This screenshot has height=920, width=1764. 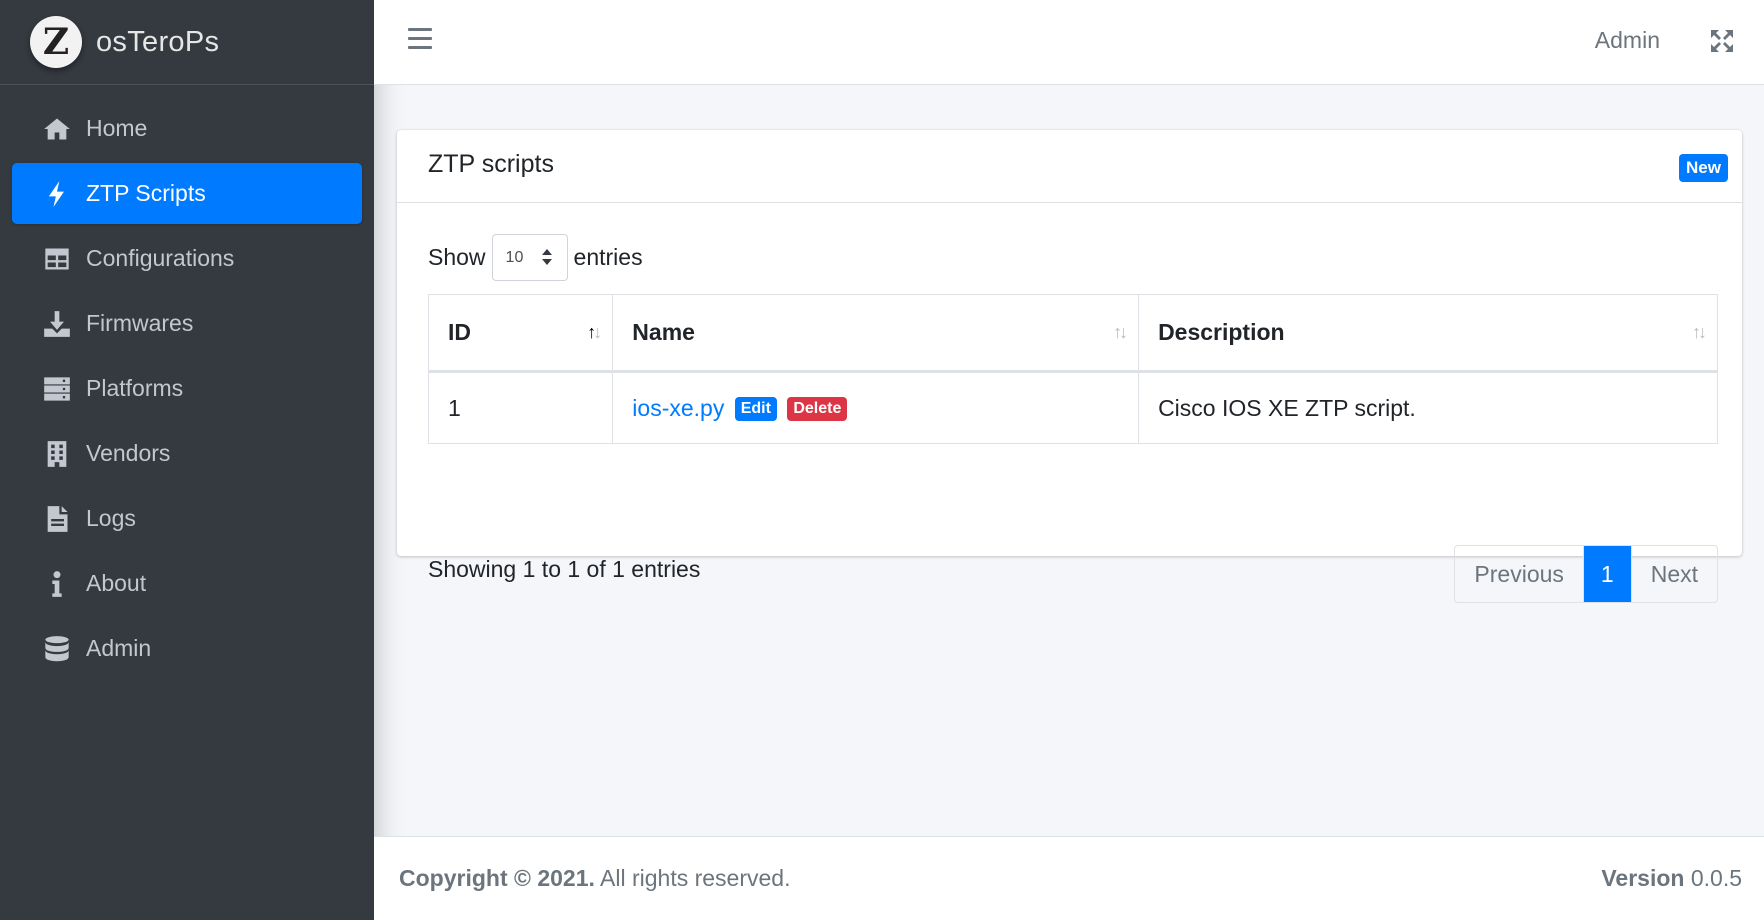 What do you see at coordinates (135, 388) in the screenshot?
I see `sidebar-item-label: Platforms` at bounding box center [135, 388].